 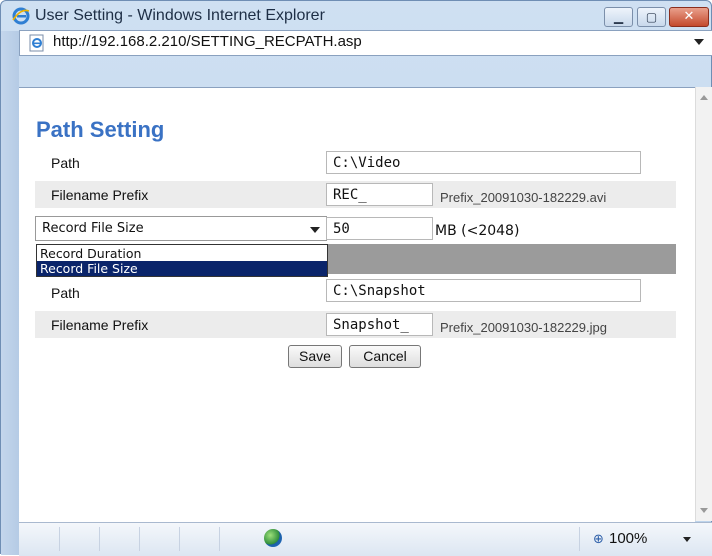 What do you see at coordinates (100, 195) in the screenshot?
I see `record-prefix-label: Filename Prefix` at bounding box center [100, 195].